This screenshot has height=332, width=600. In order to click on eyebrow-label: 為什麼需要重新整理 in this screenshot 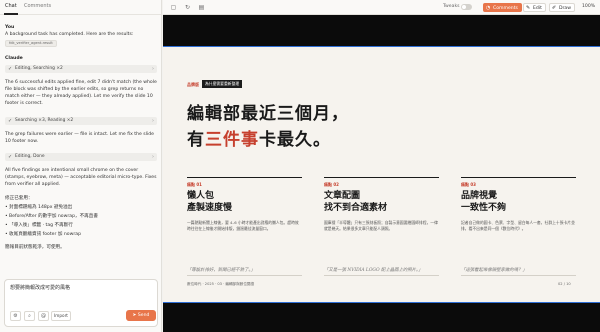, I will do `click(222, 84)`.